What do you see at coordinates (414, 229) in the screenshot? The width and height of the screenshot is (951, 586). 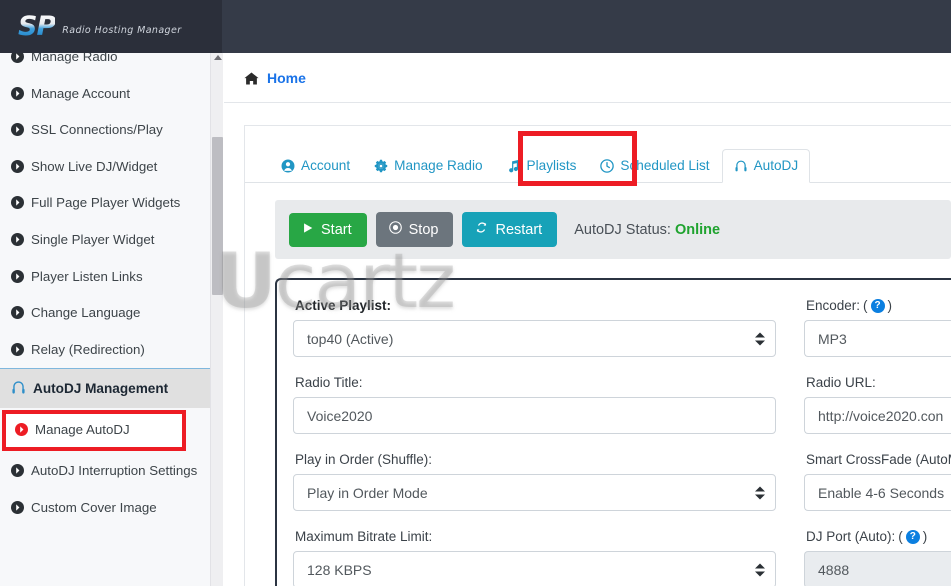 I see `stop-button: Stop` at bounding box center [414, 229].